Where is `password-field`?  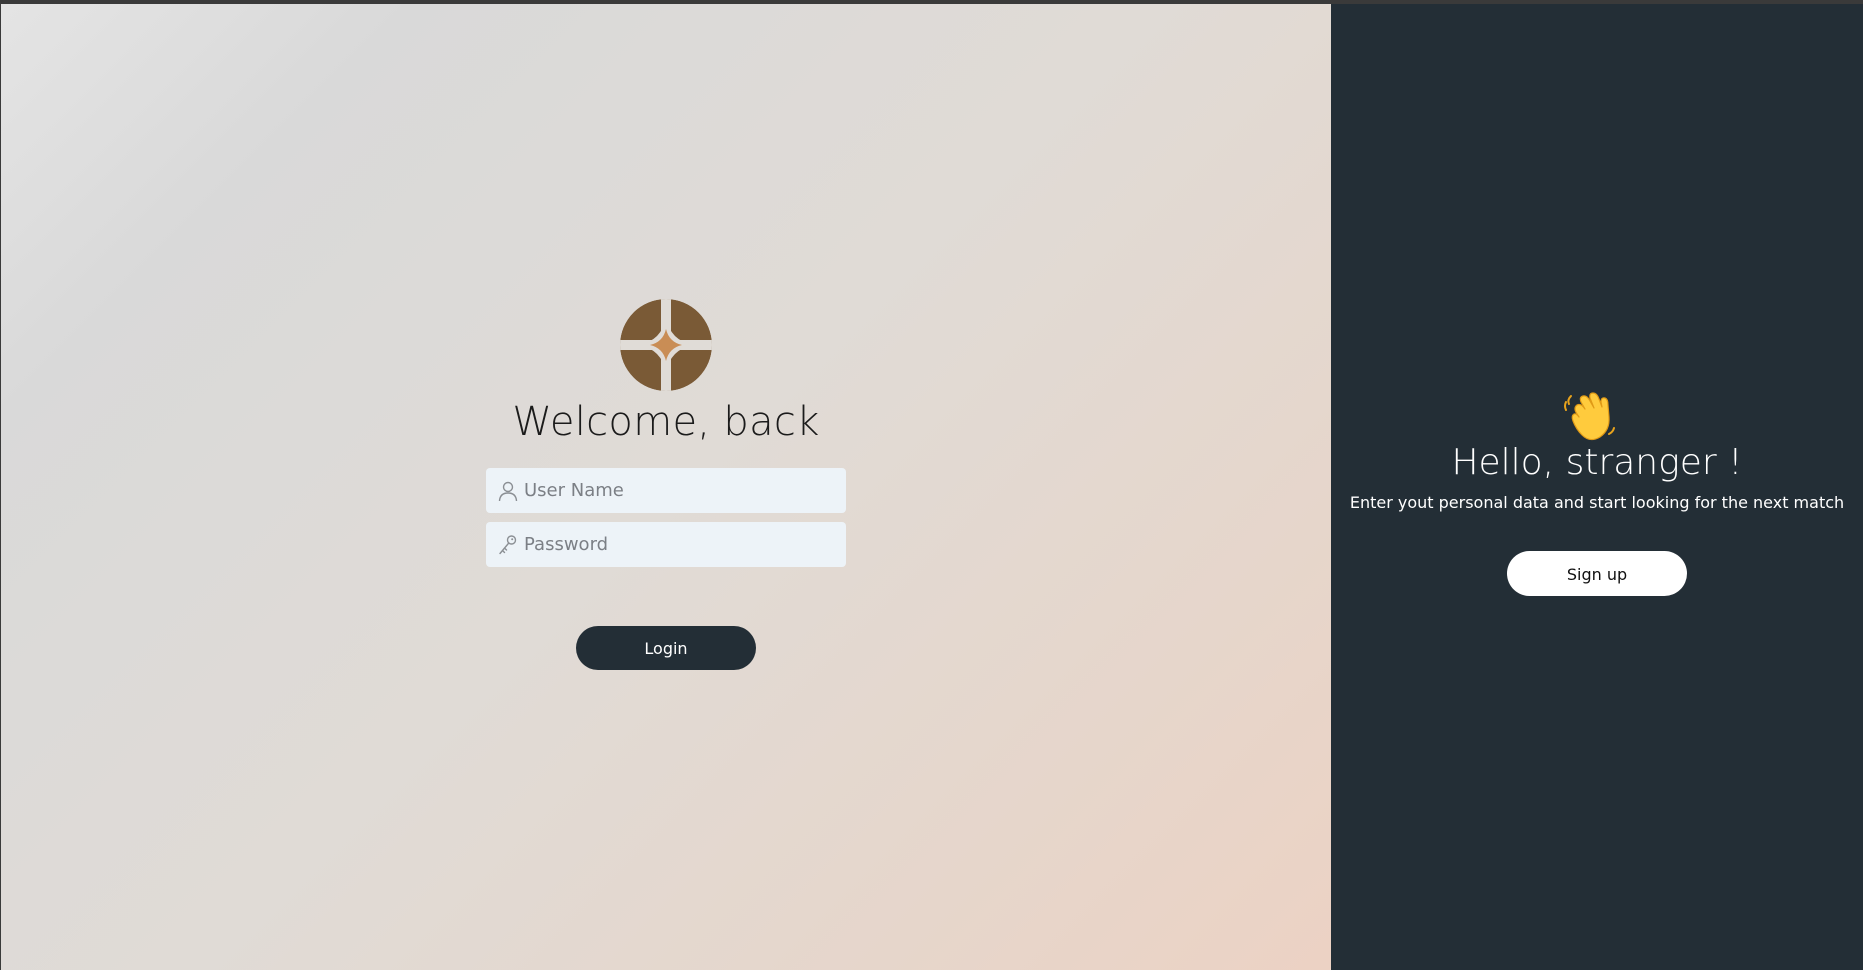
password-field is located at coordinates (666, 544).